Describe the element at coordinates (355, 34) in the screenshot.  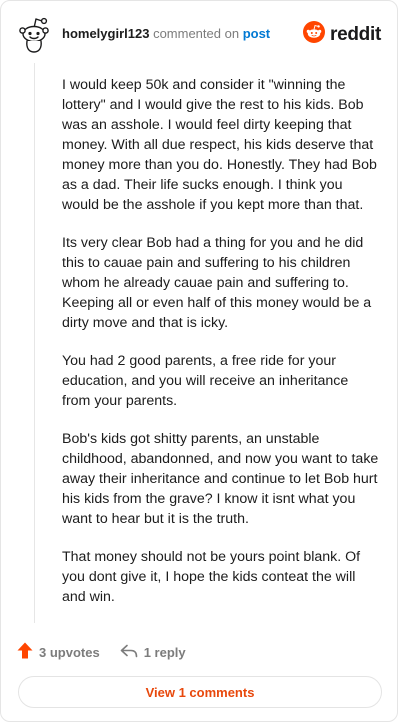
I see `reddit-wordmark: reddit` at that location.